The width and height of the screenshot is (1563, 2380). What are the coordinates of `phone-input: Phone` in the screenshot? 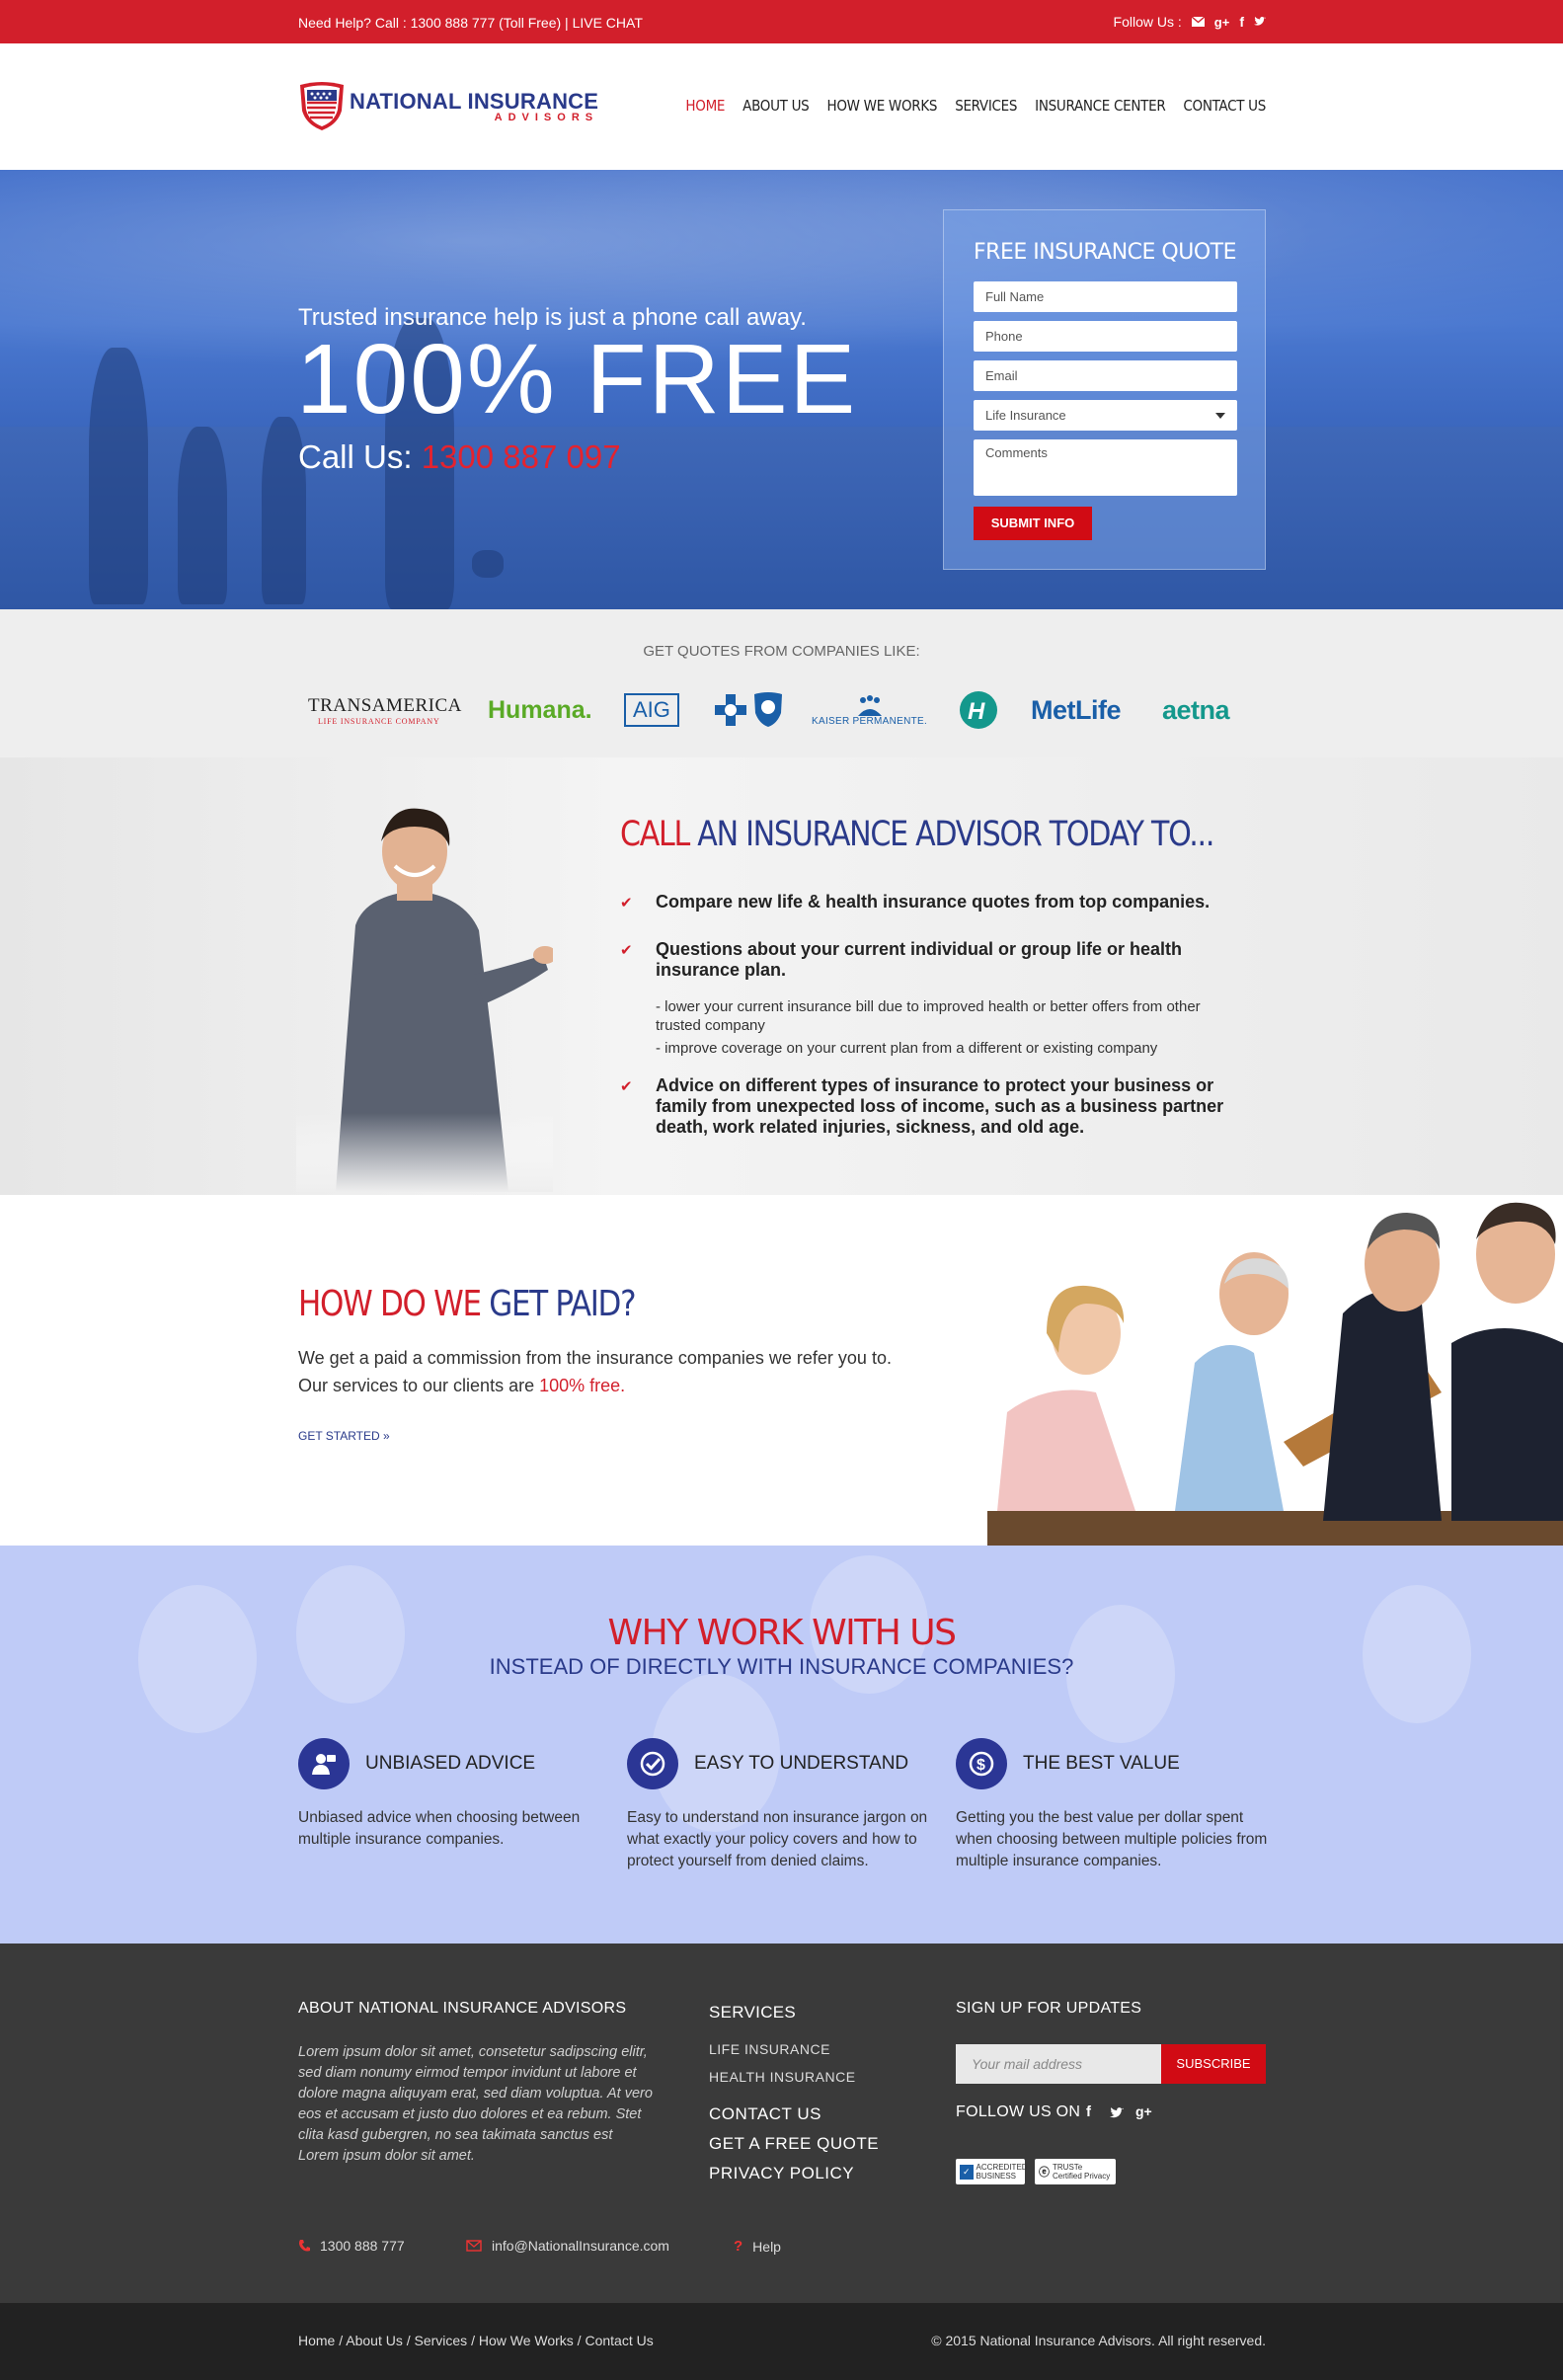 It's located at (1105, 336).